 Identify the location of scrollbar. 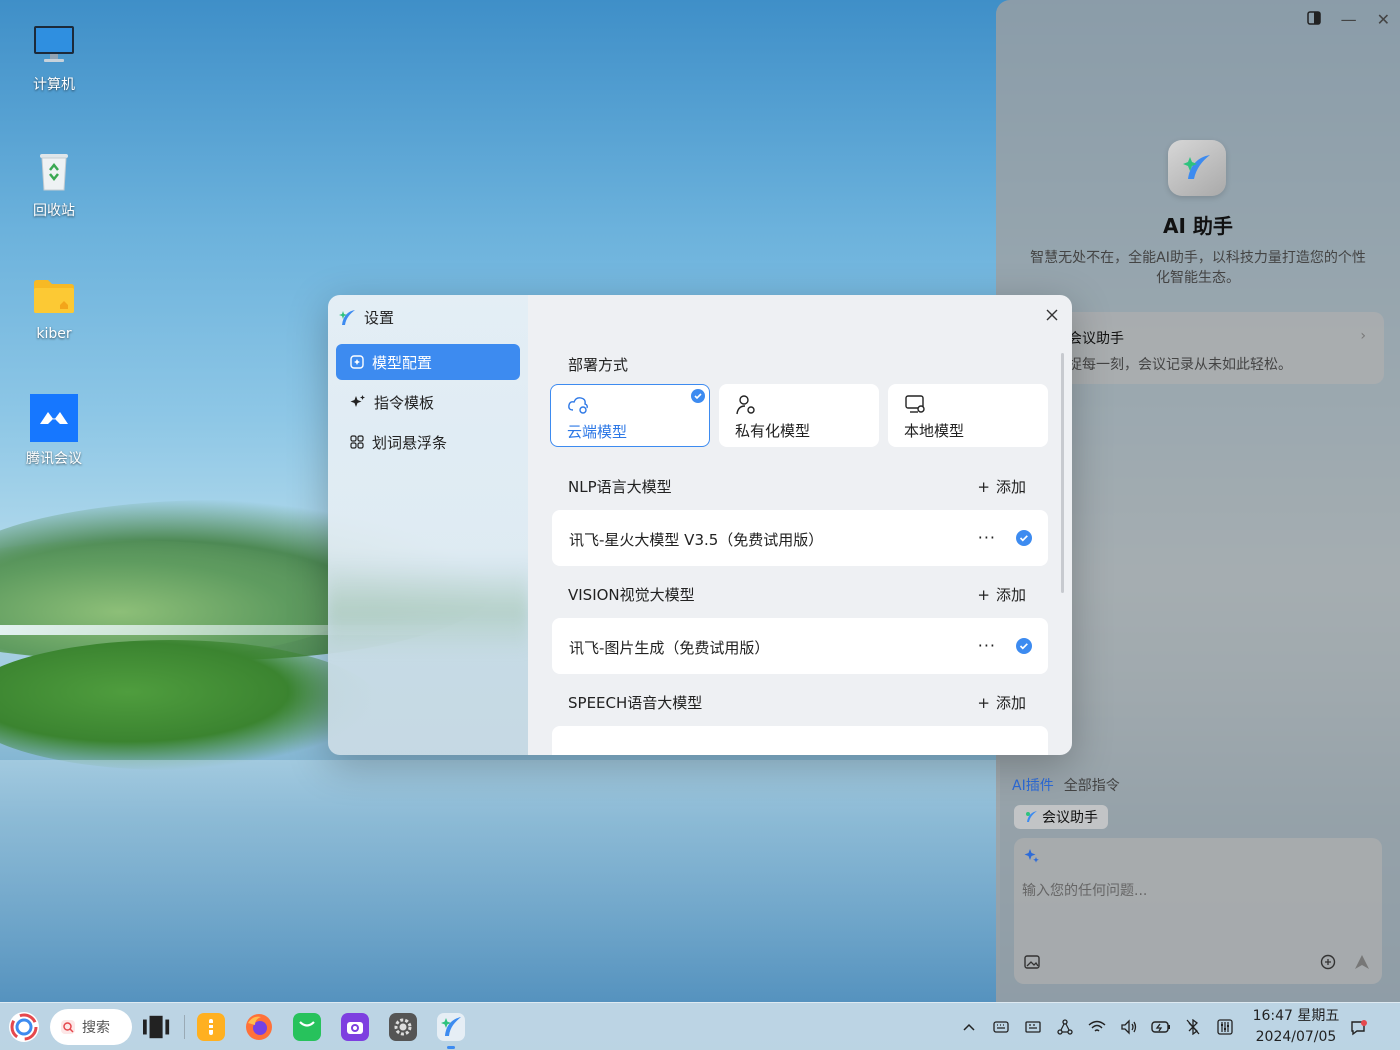
(1062, 473).